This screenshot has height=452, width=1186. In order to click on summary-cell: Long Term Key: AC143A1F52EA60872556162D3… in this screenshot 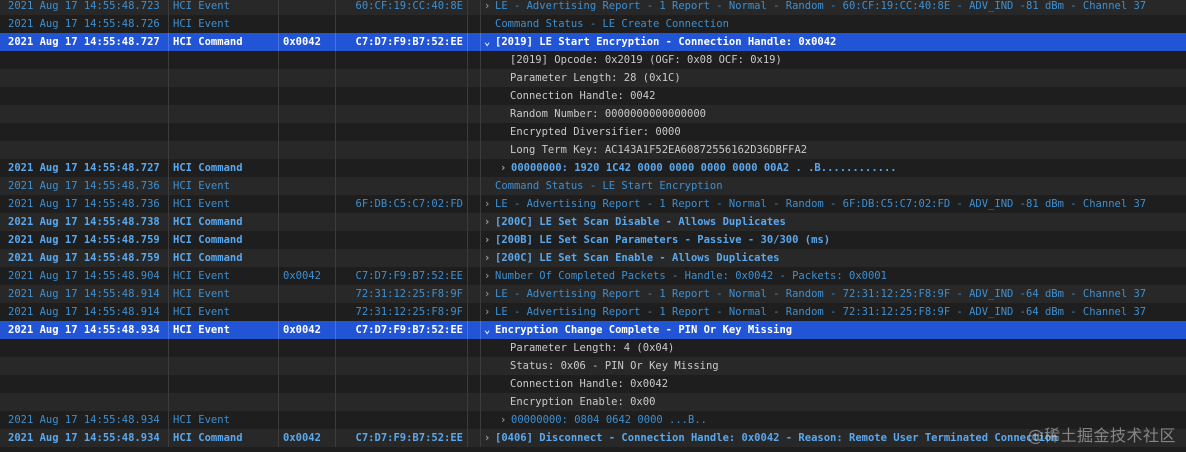, I will do `click(833, 150)`.